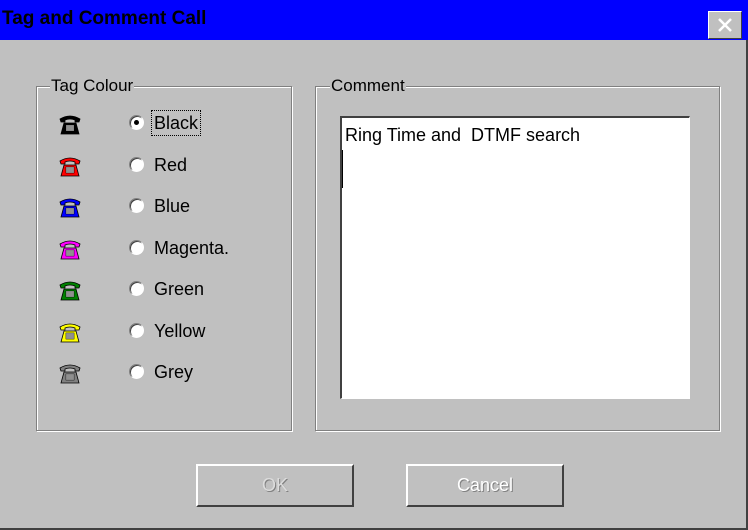 The width and height of the screenshot is (748, 530). I want to click on option-label: Red, so click(170, 165).